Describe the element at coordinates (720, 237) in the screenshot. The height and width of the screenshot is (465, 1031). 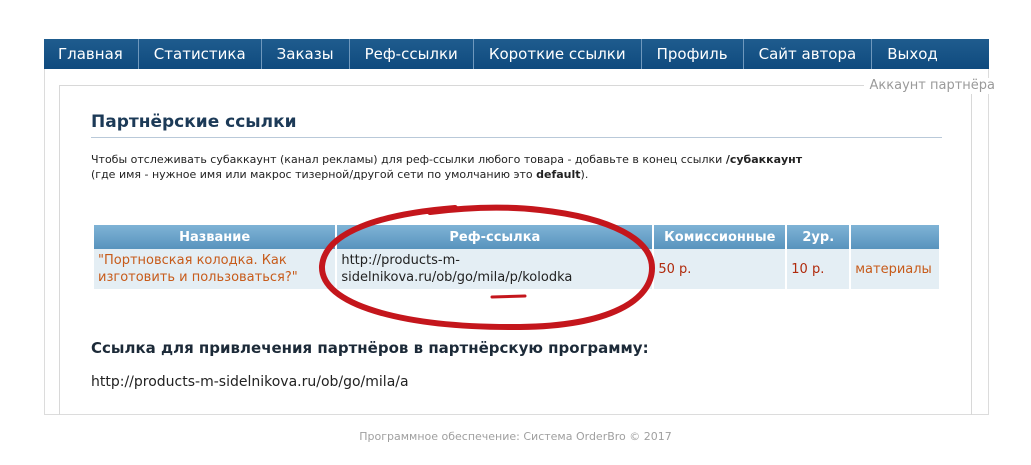
I see `header-commission: Комиссионные` at that location.